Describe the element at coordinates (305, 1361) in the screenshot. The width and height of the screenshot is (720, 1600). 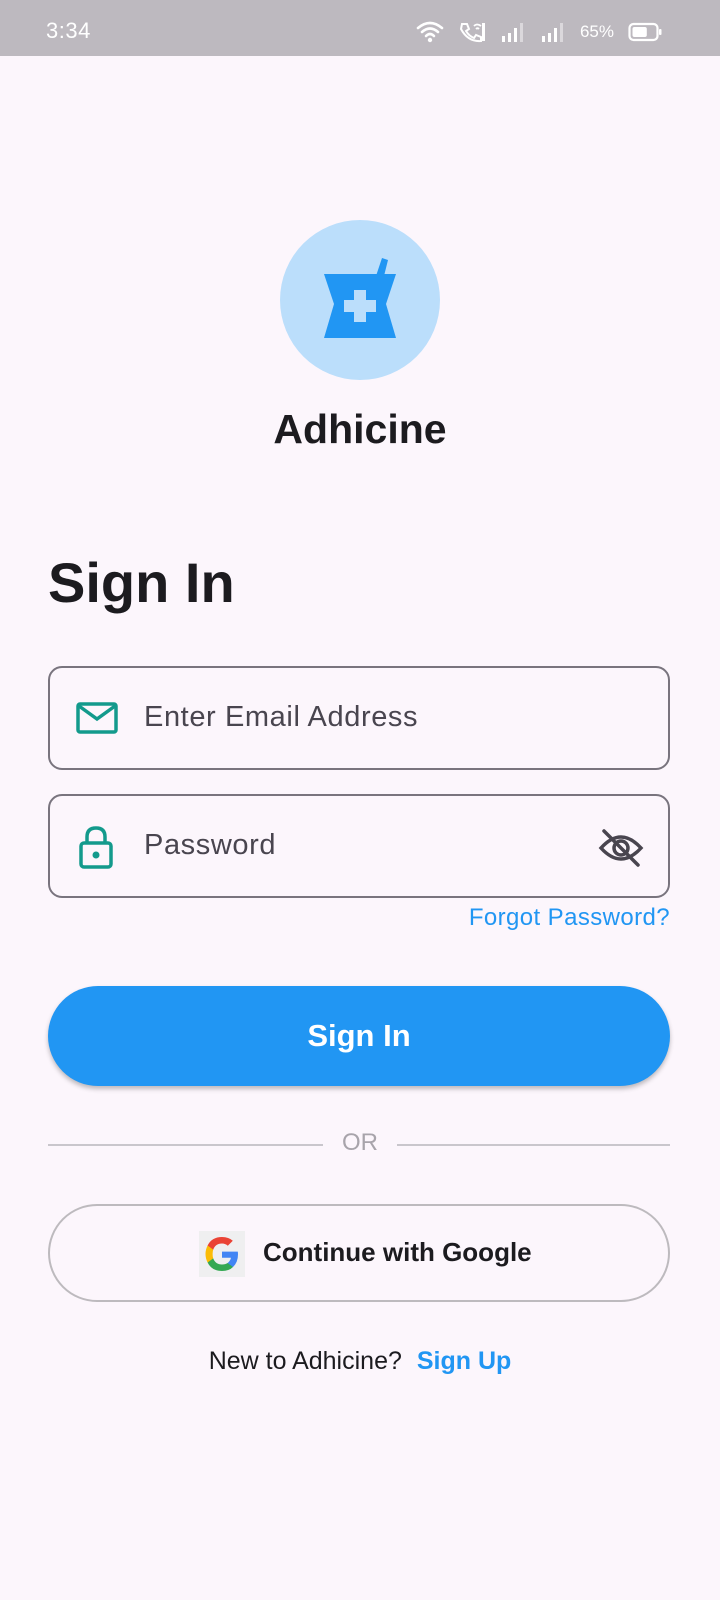
I see `signup-prompt: New to Adhicine?` at that location.